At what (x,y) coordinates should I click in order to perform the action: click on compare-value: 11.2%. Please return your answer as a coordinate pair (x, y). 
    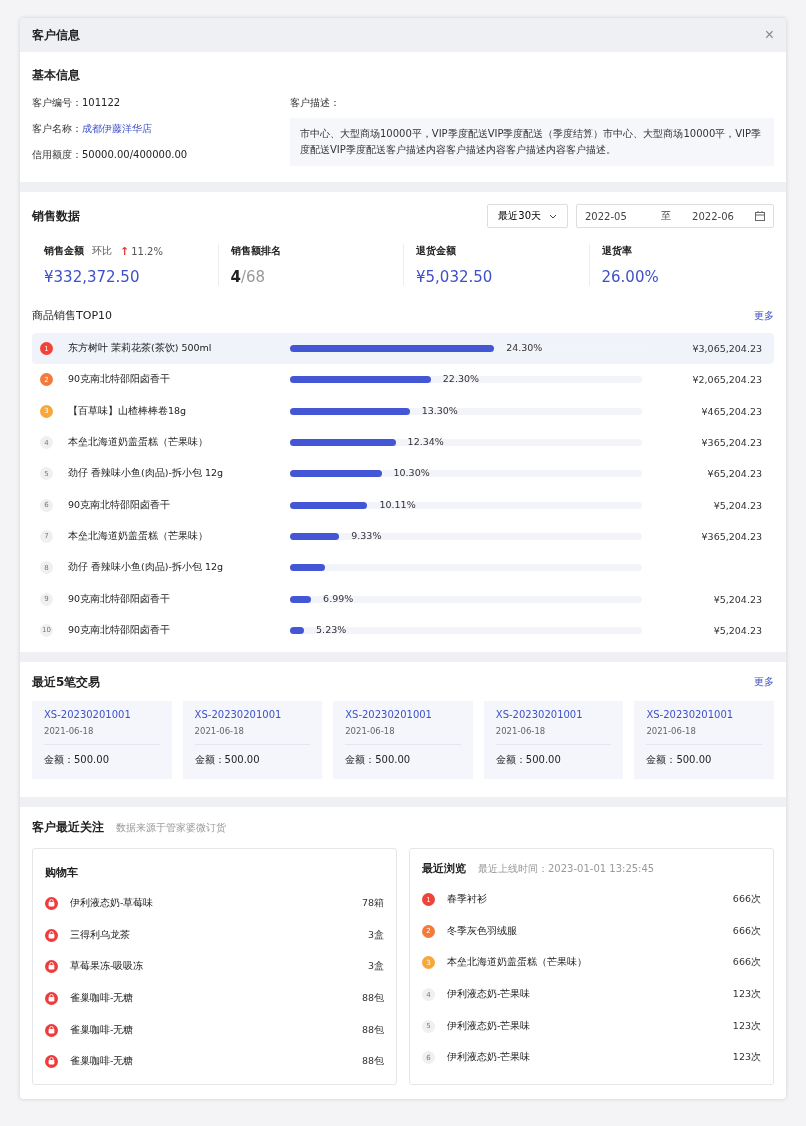
    Looking at the image, I should click on (147, 251).